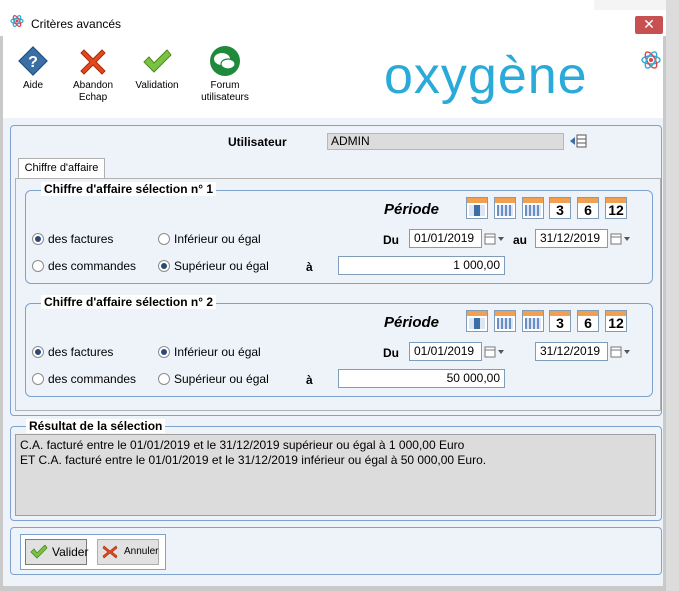 This screenshot has height=591, width=679. I want to click on superieur-2-label: Supérieur ou égal, so click(221, 379).